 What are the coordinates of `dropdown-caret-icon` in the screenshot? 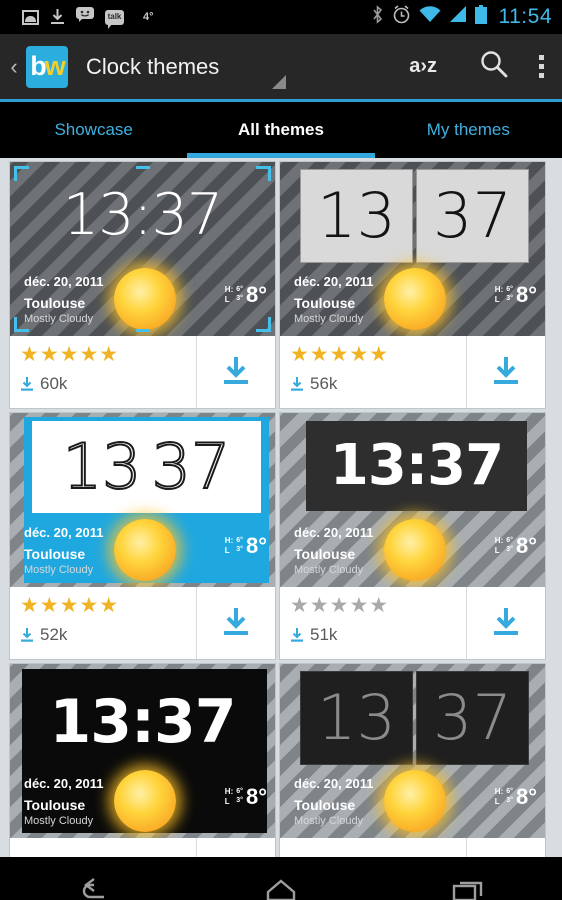 It's located at (279, 82).